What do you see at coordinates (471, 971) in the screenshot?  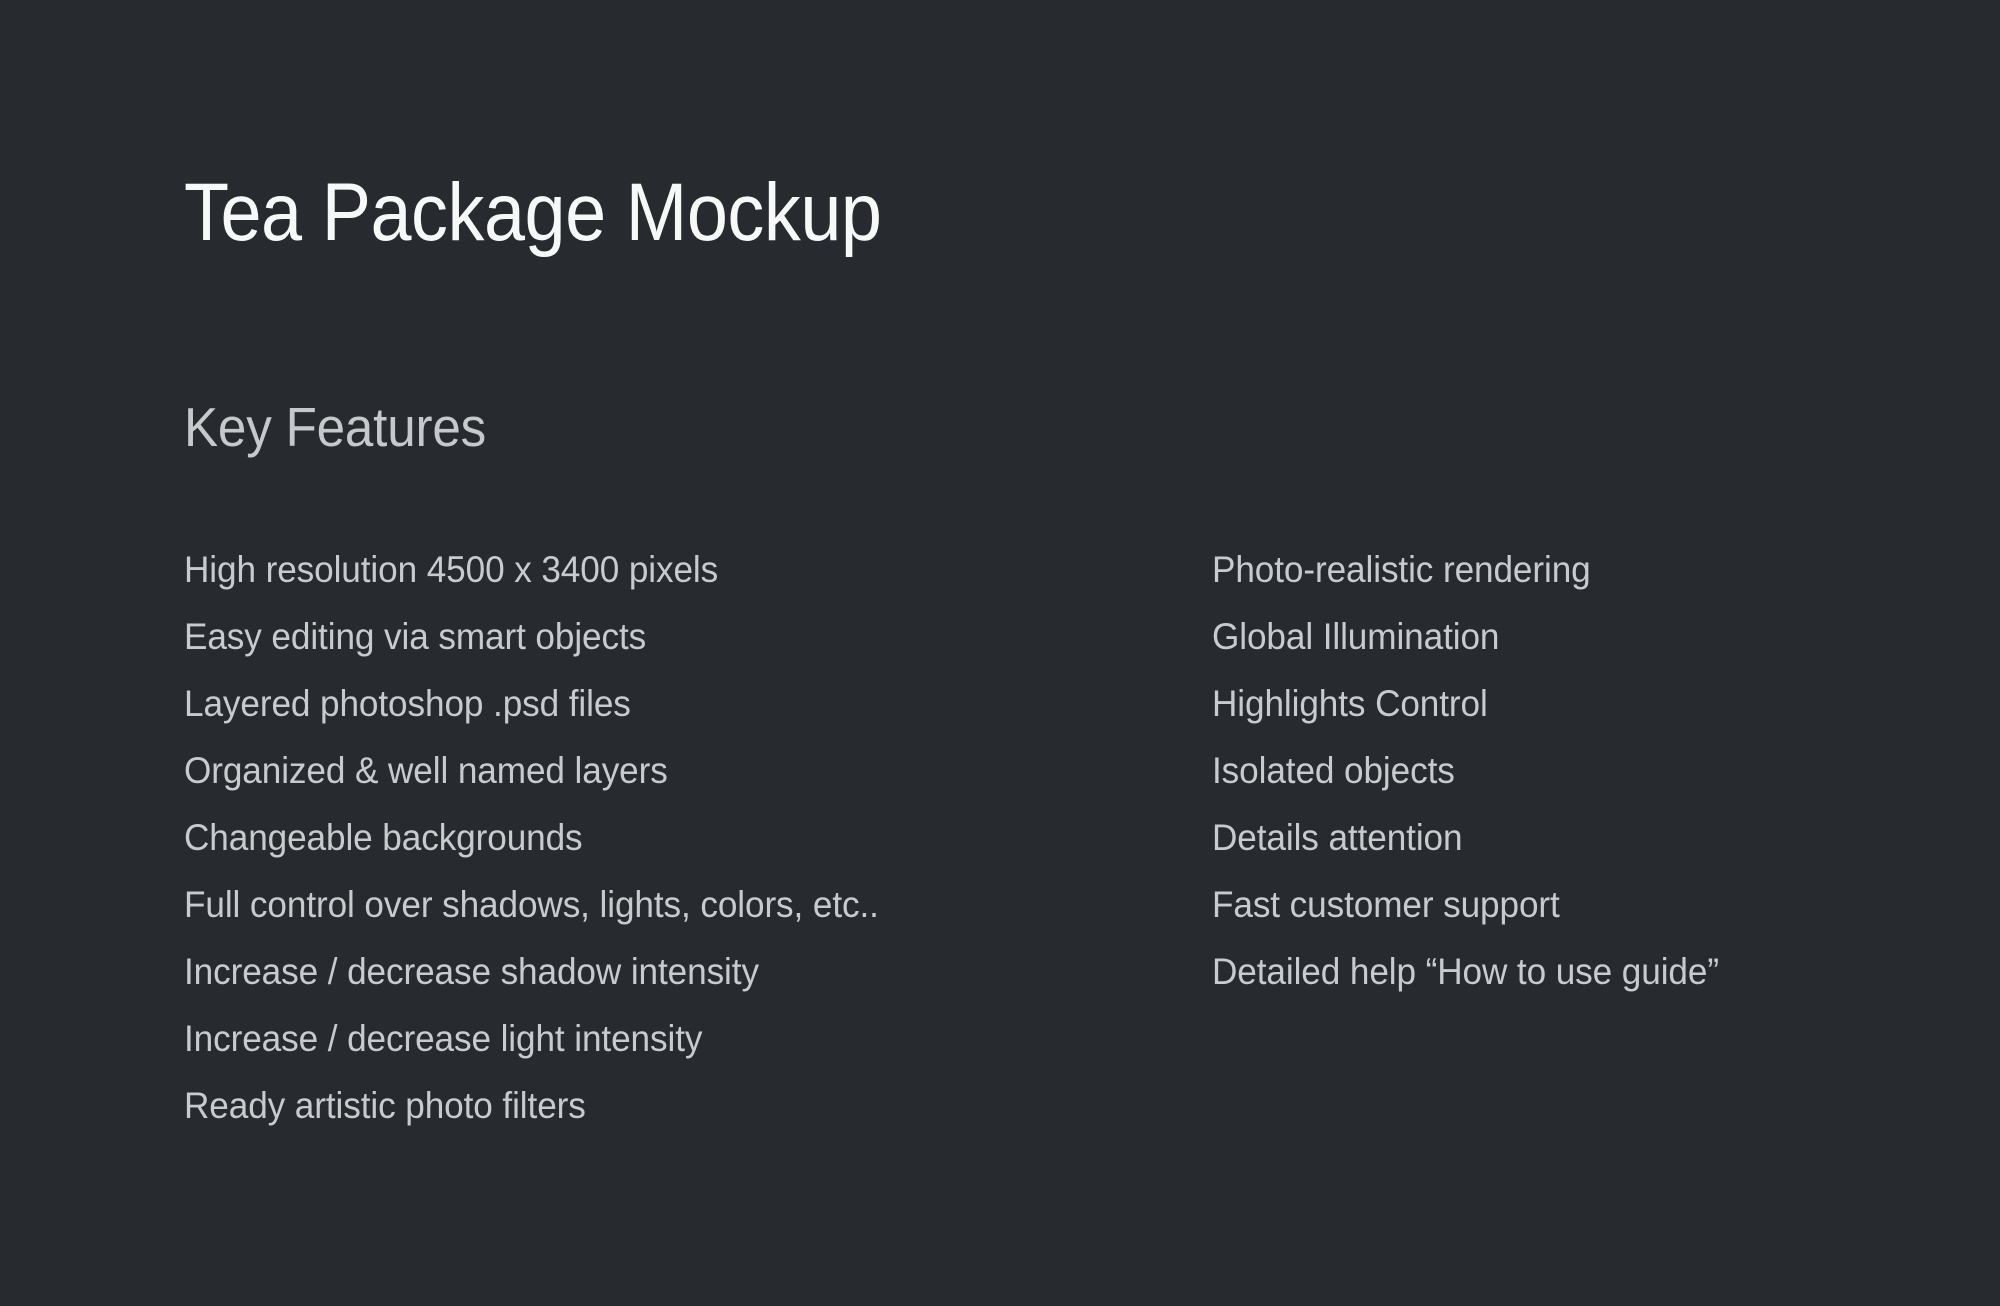 I see `feature-item: Increase / decrease shadow intensity` at bounding box center [471, 971].